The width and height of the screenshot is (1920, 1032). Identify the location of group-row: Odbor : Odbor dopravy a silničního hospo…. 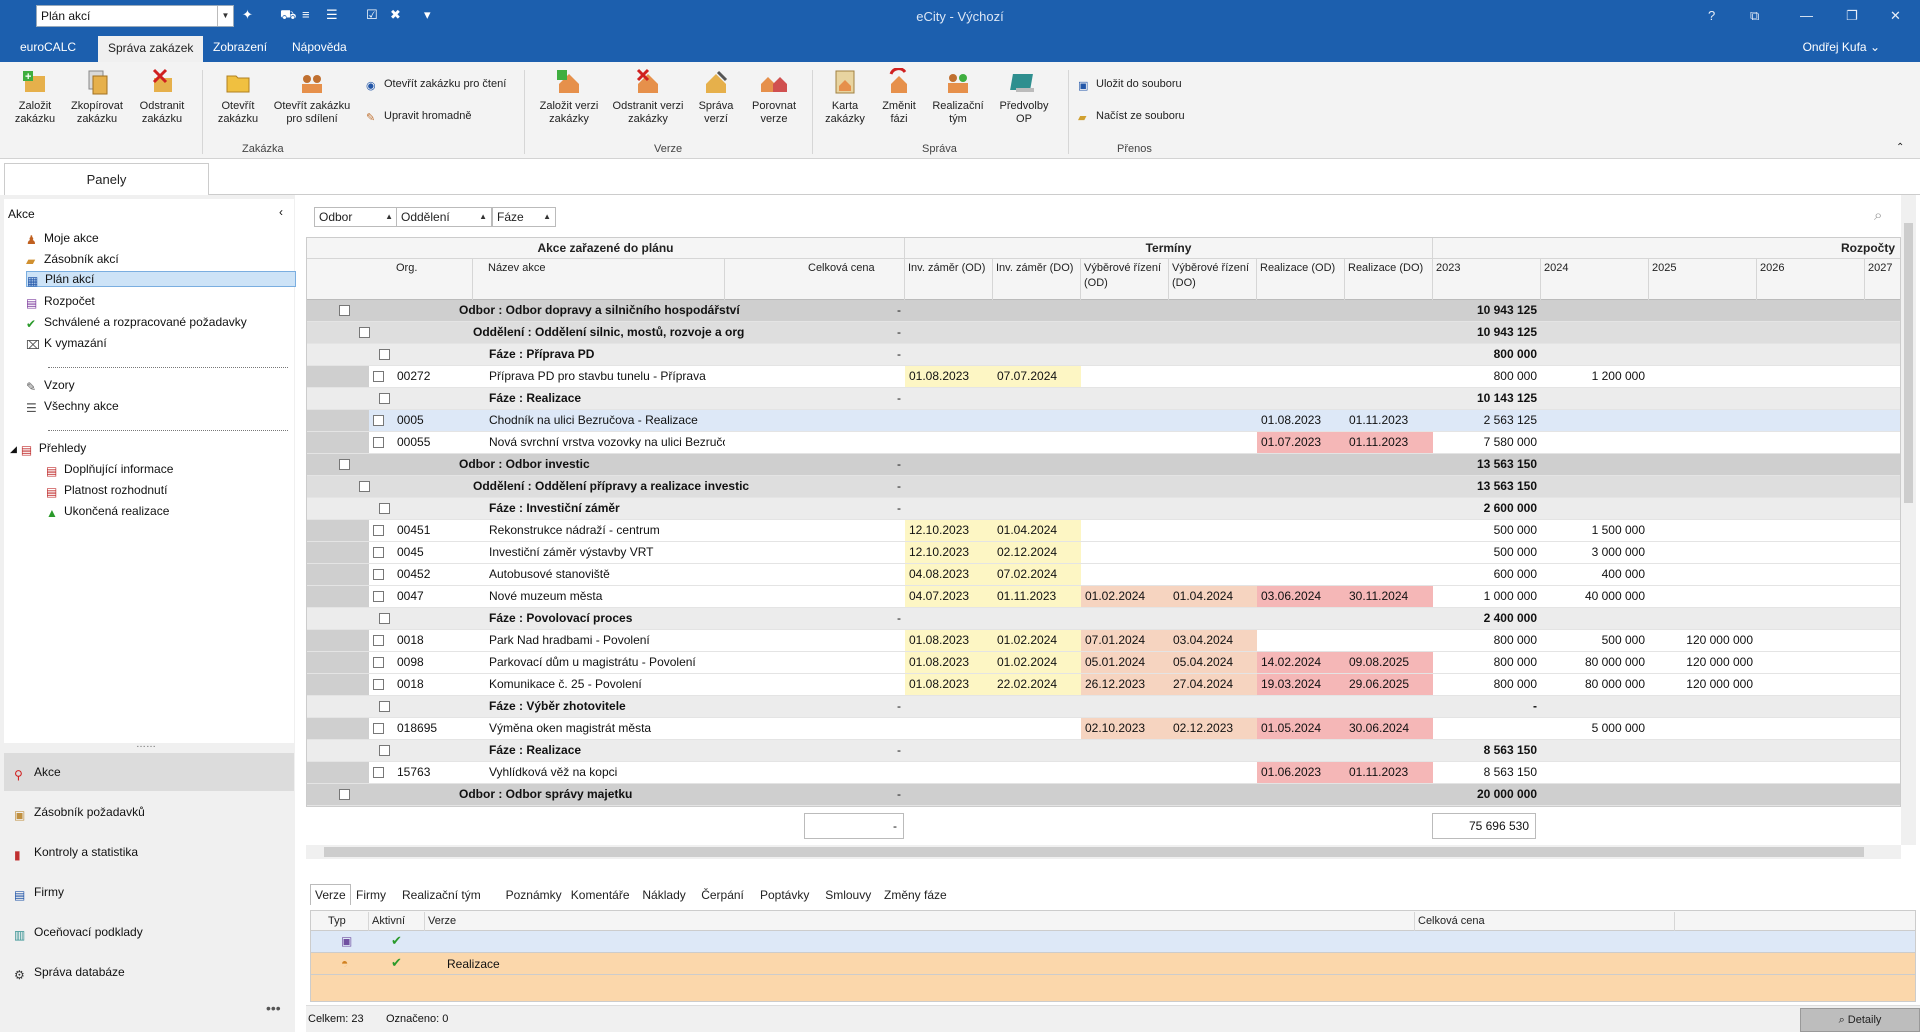
(1103, 311).